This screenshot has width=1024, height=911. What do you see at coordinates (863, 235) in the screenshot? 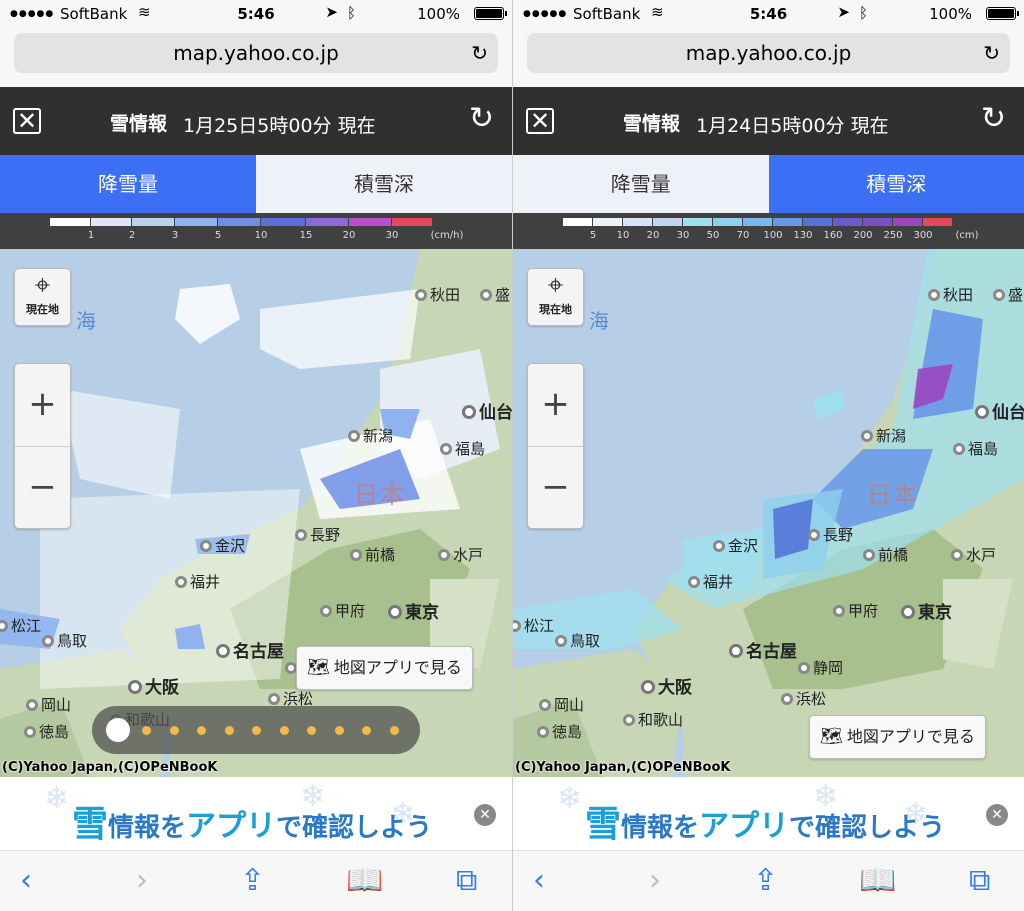
I see `legend-label: 200` at bounding box center [863, 235].